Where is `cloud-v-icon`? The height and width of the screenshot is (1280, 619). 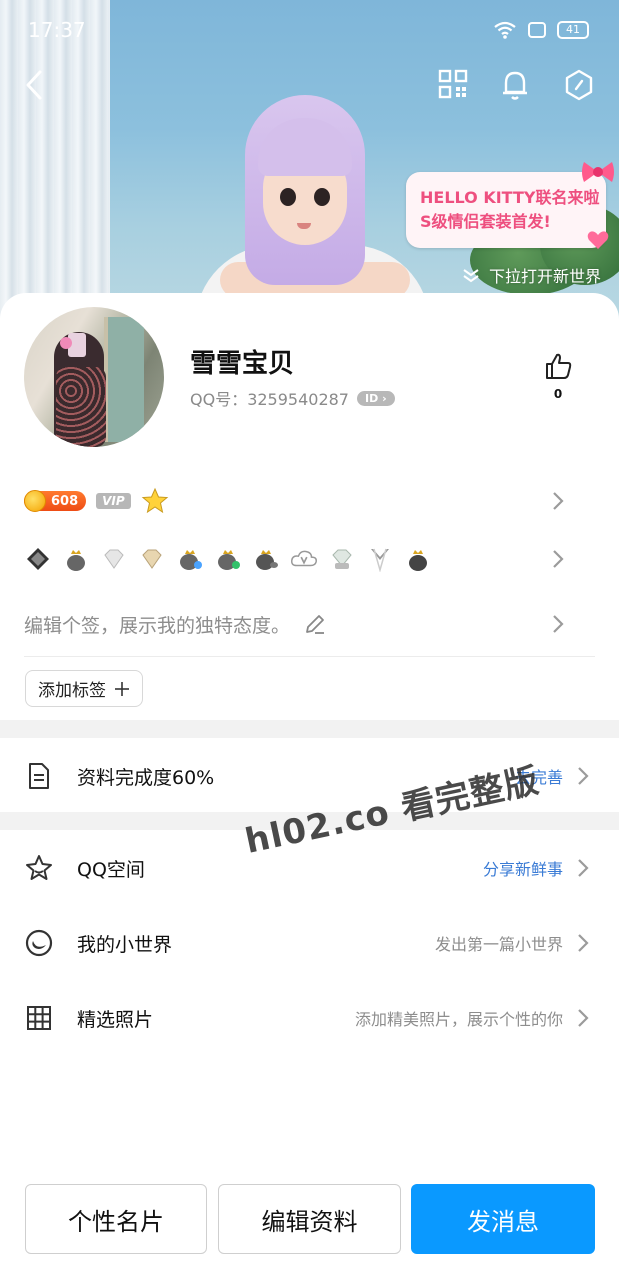 cloud-v-icon is located at coordinates (304, 559).